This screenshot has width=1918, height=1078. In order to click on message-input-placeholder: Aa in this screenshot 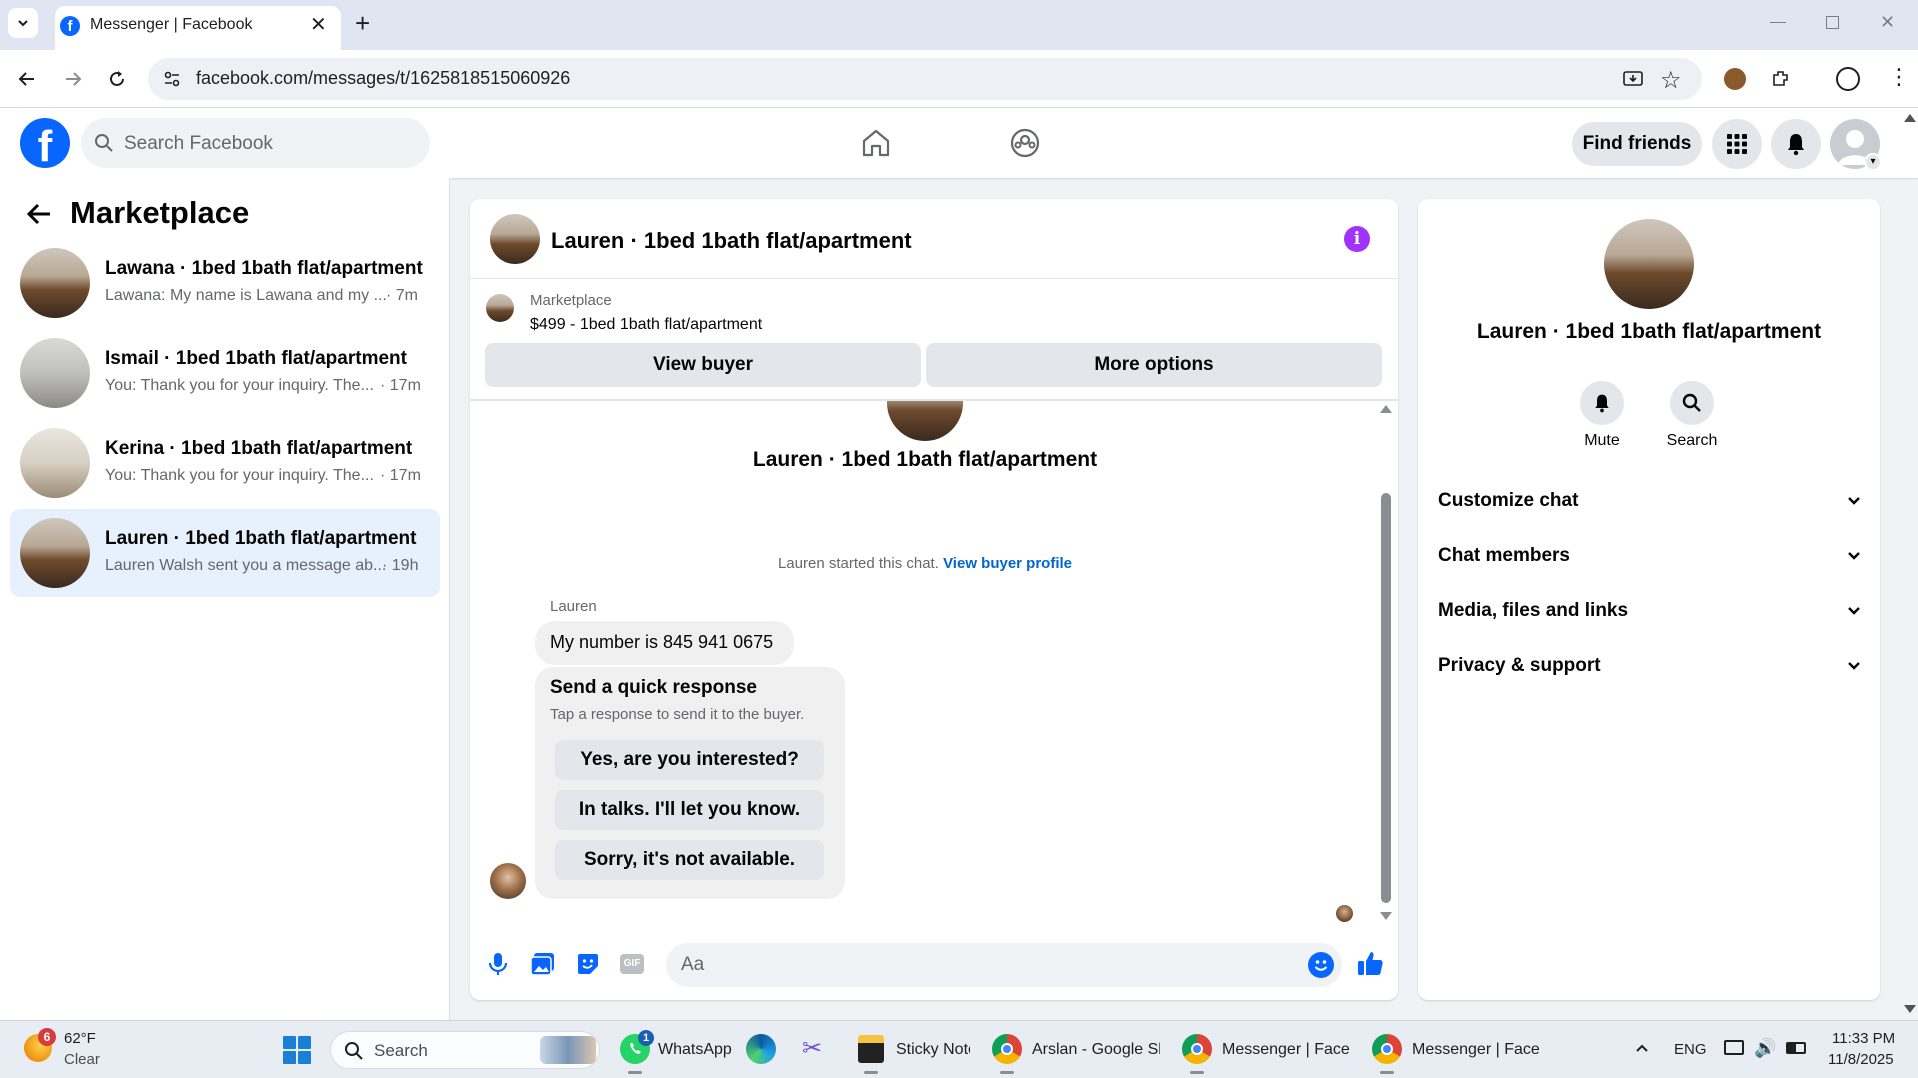, I will do `click(693, 964)`.